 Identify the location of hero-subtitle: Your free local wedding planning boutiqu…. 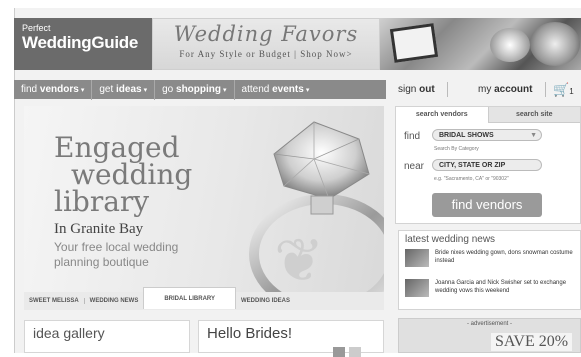
(123, 255).